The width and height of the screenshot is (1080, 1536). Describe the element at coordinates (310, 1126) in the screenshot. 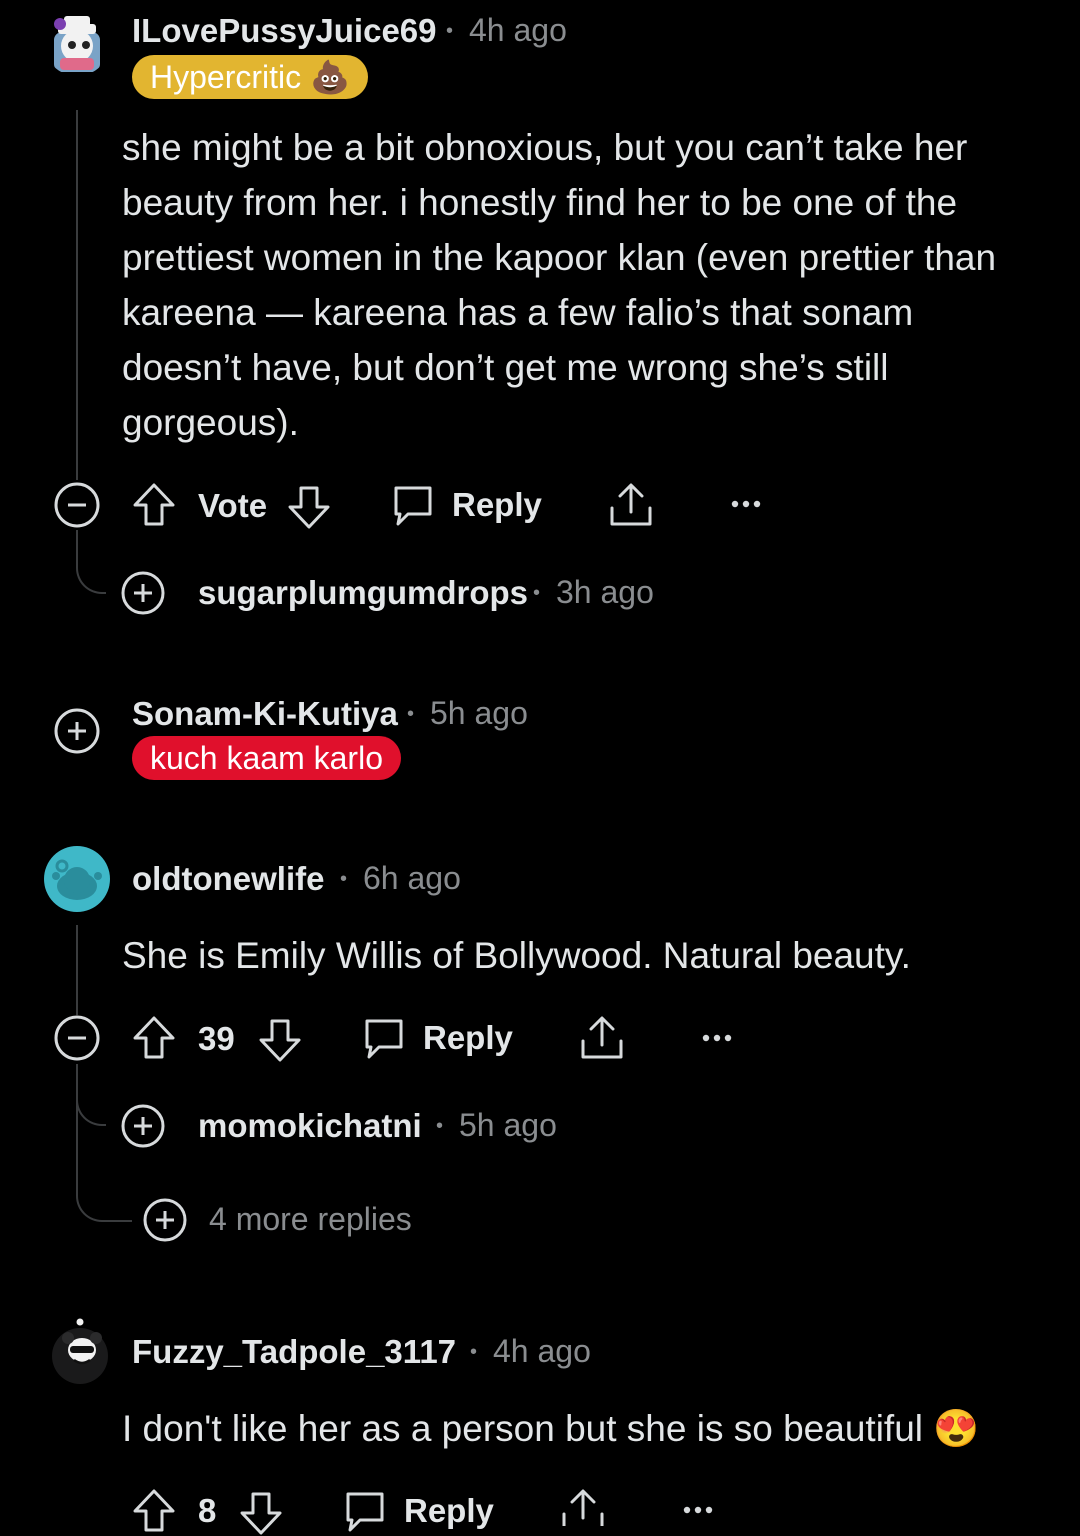

I see `reply-username: momokichatni` at that location.